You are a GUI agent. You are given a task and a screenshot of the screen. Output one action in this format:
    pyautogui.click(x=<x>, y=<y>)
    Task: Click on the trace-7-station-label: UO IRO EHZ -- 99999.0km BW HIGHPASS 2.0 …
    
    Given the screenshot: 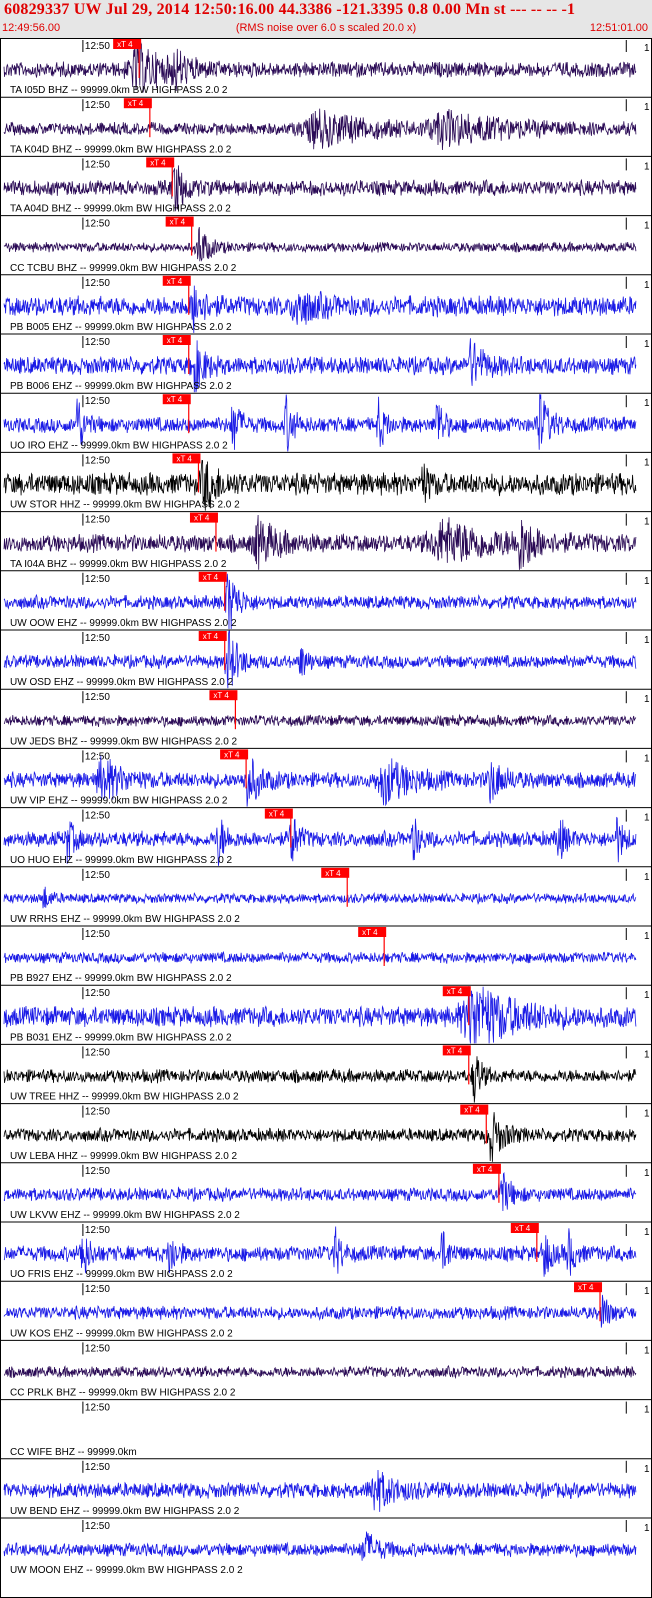 What is the action you would take?
    pyautogui.click(x=119, y=445)
    